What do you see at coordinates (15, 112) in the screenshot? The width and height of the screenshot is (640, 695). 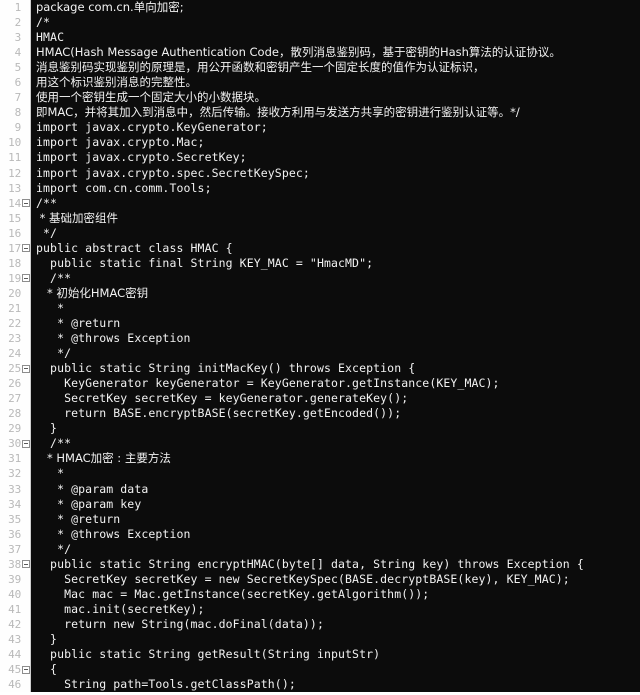 I see `gutter-row: 8` at bounding box center [15, 112].